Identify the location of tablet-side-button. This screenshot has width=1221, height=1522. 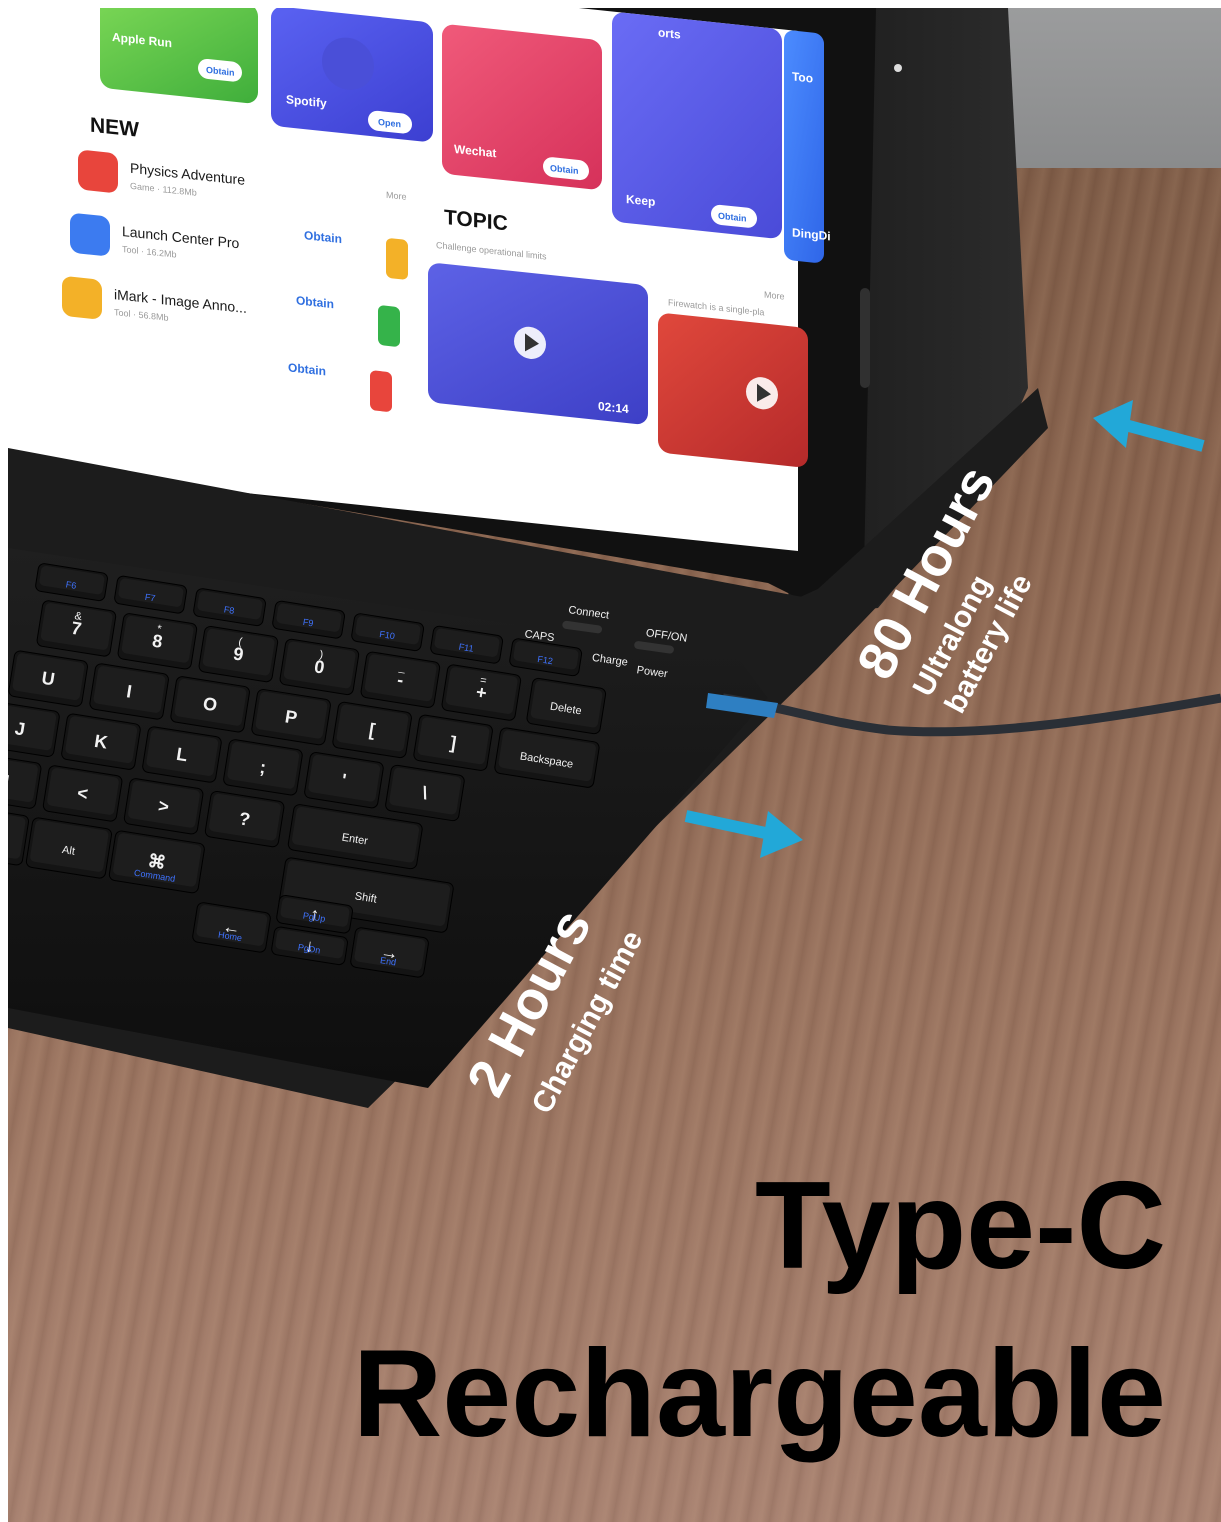
(865, 338).